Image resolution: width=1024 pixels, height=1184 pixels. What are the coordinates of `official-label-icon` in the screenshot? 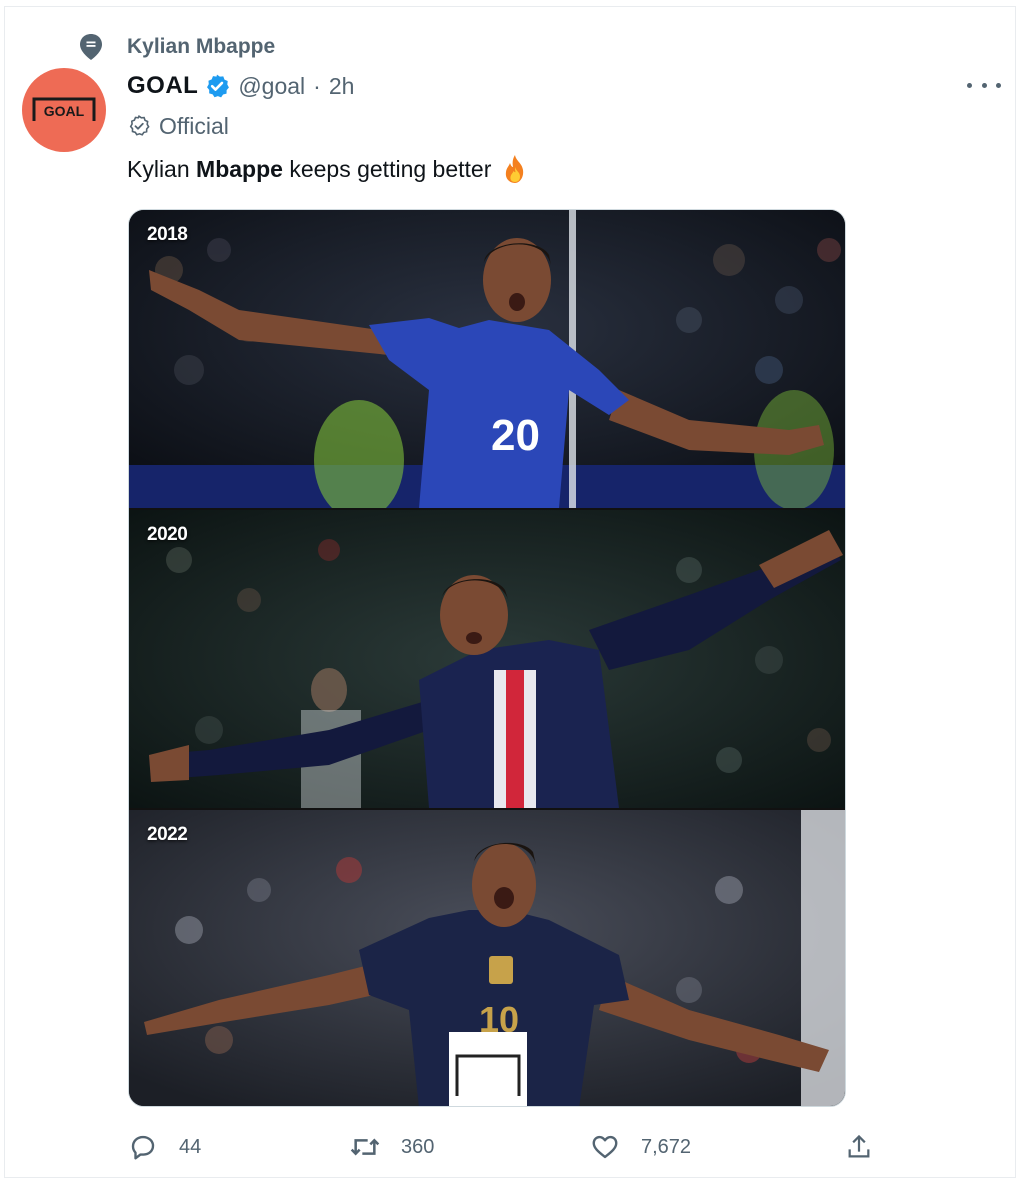 It's located at (139, 126).